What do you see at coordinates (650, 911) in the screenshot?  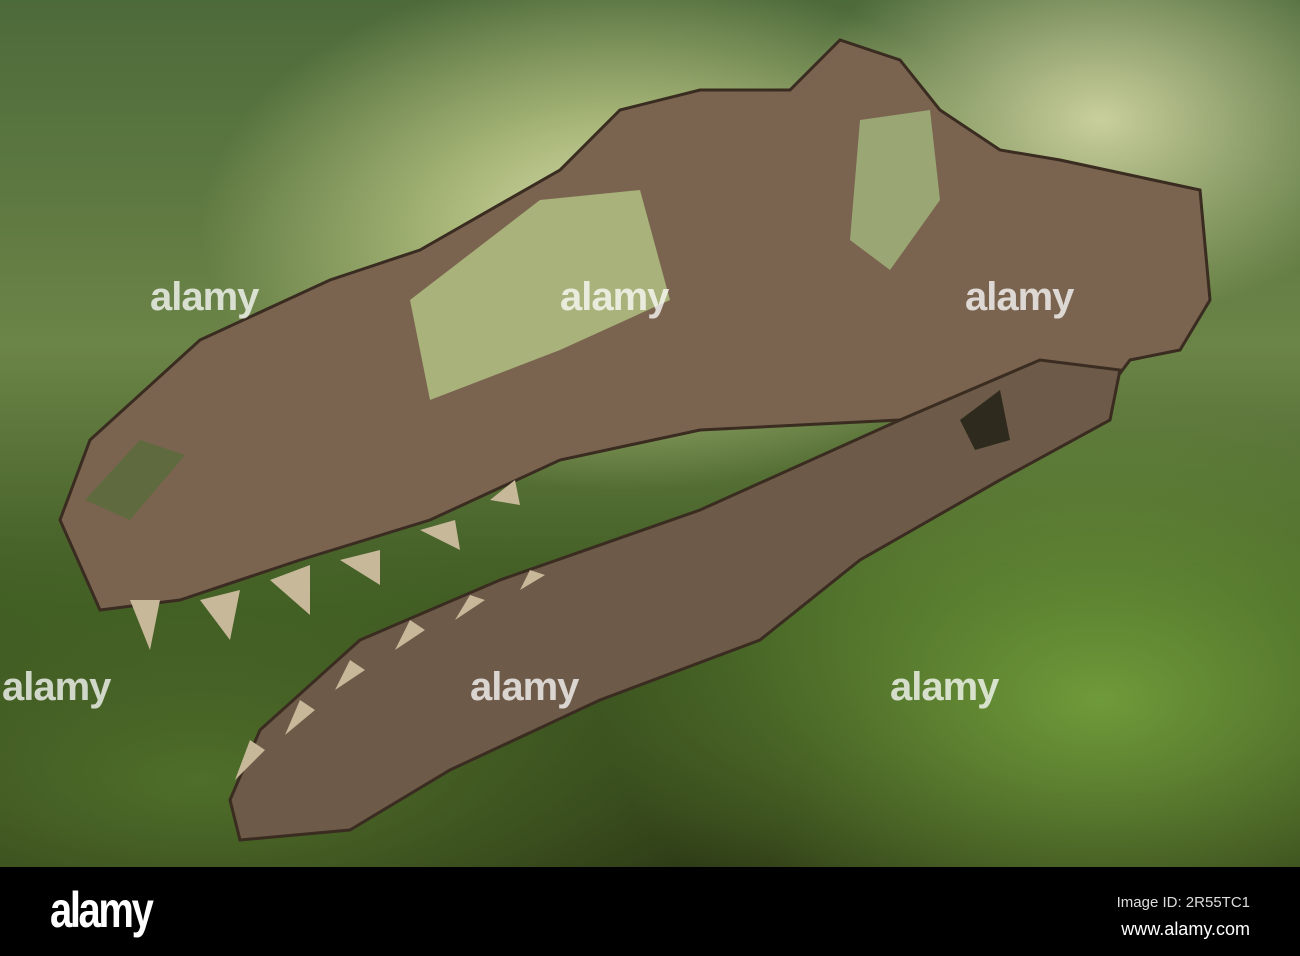 I see `footer-bar: alamy Image ID: 2R55TC1 www.alamy.com` at bounding box center [650, 911].